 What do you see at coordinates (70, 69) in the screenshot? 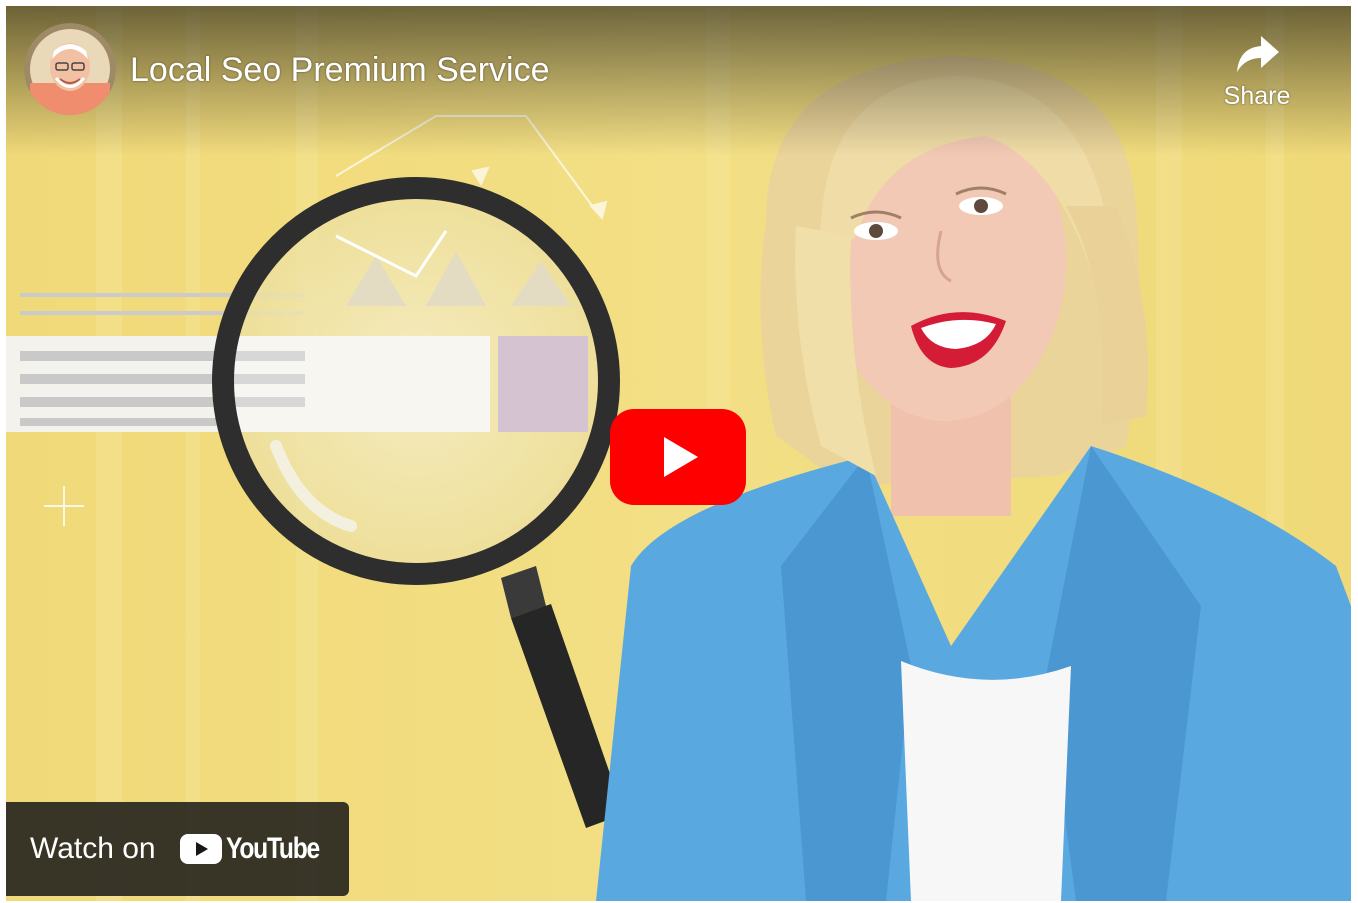
I see `channel-avatar-icon` at bounding box center [70, 69].